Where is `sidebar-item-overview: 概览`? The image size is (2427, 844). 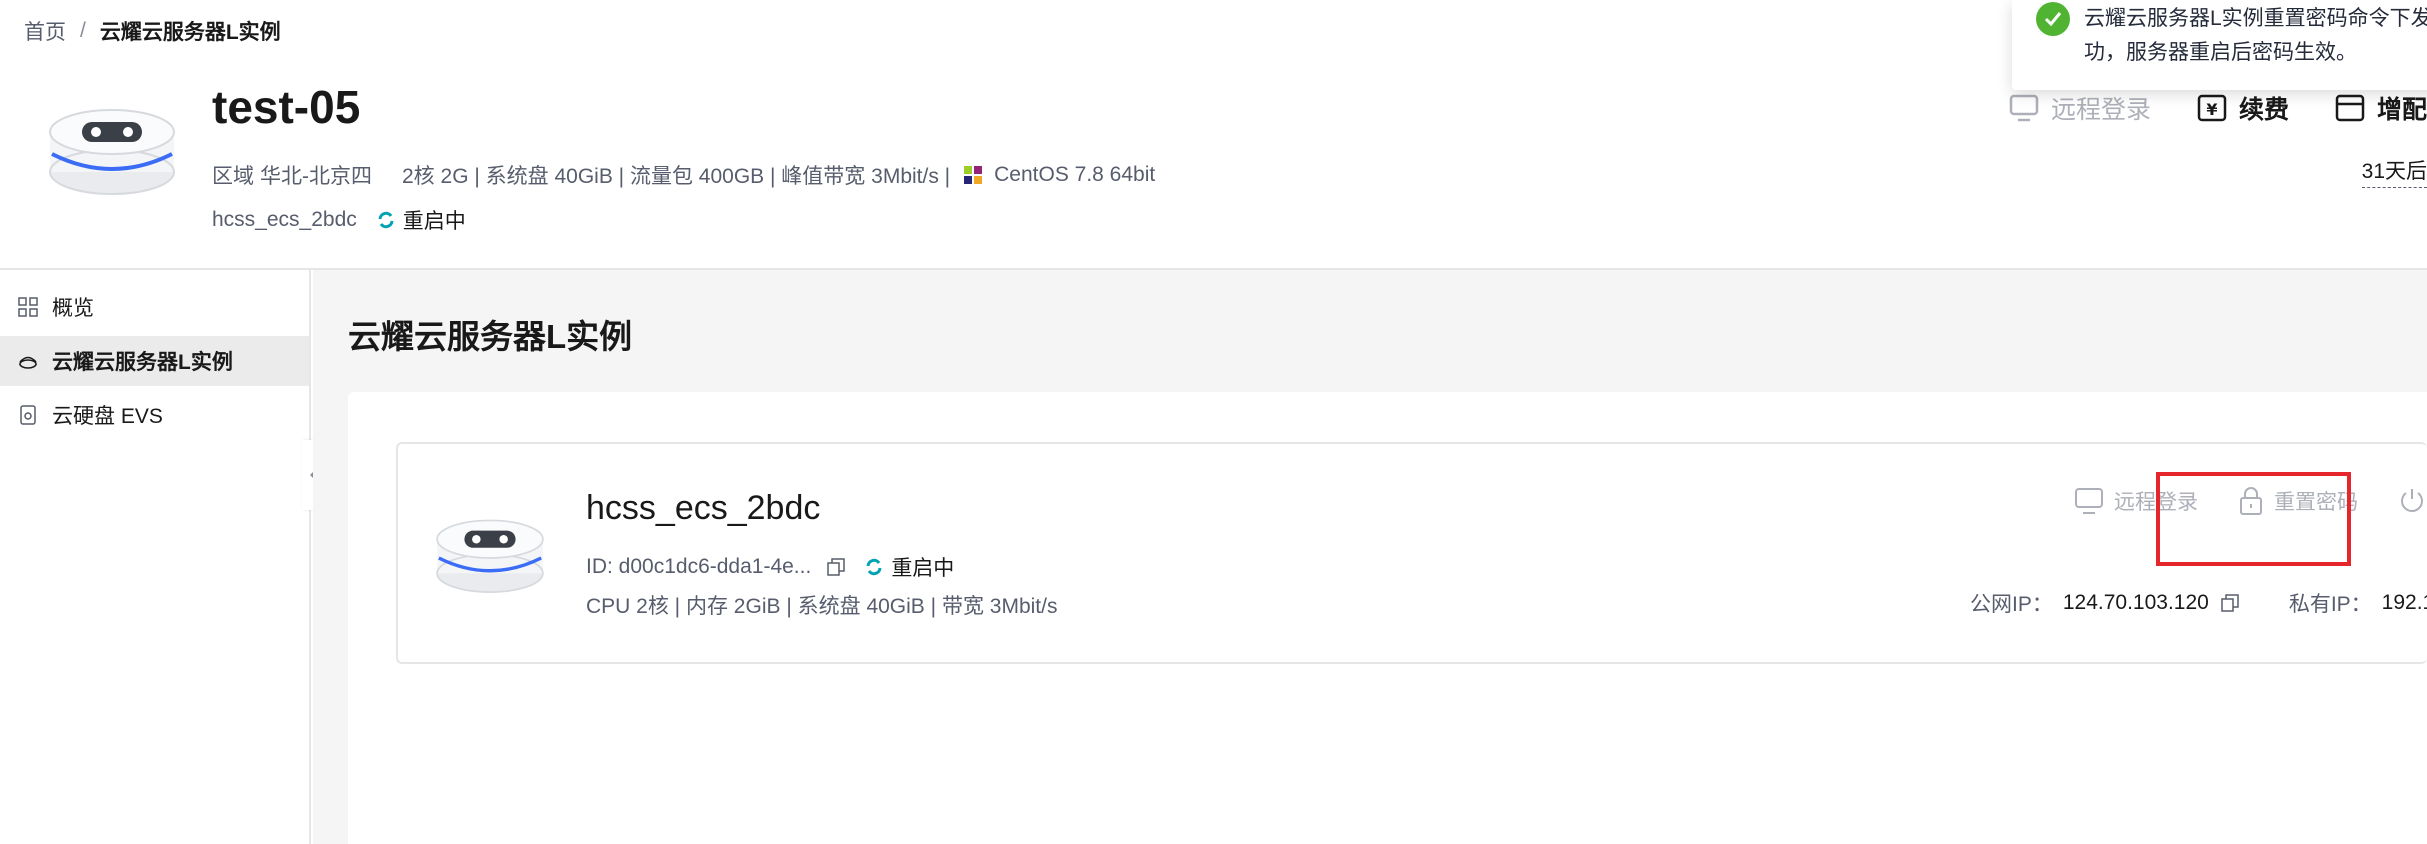 sidebar-item-overview: 概览 is located at coordinates (154, 307).